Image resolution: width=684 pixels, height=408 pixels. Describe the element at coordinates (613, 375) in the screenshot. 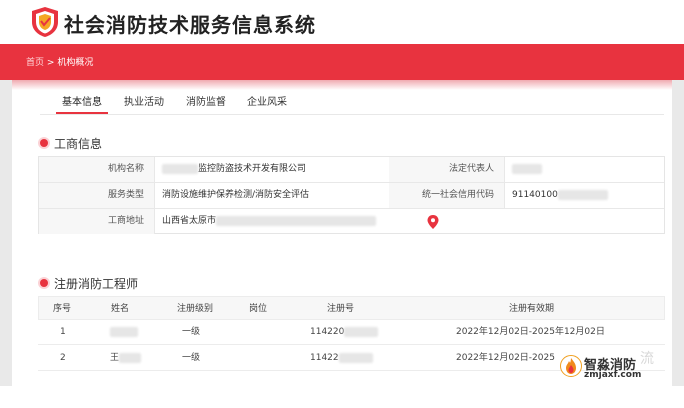

I see `watermark-domain: zmjaxf.com` at that location.